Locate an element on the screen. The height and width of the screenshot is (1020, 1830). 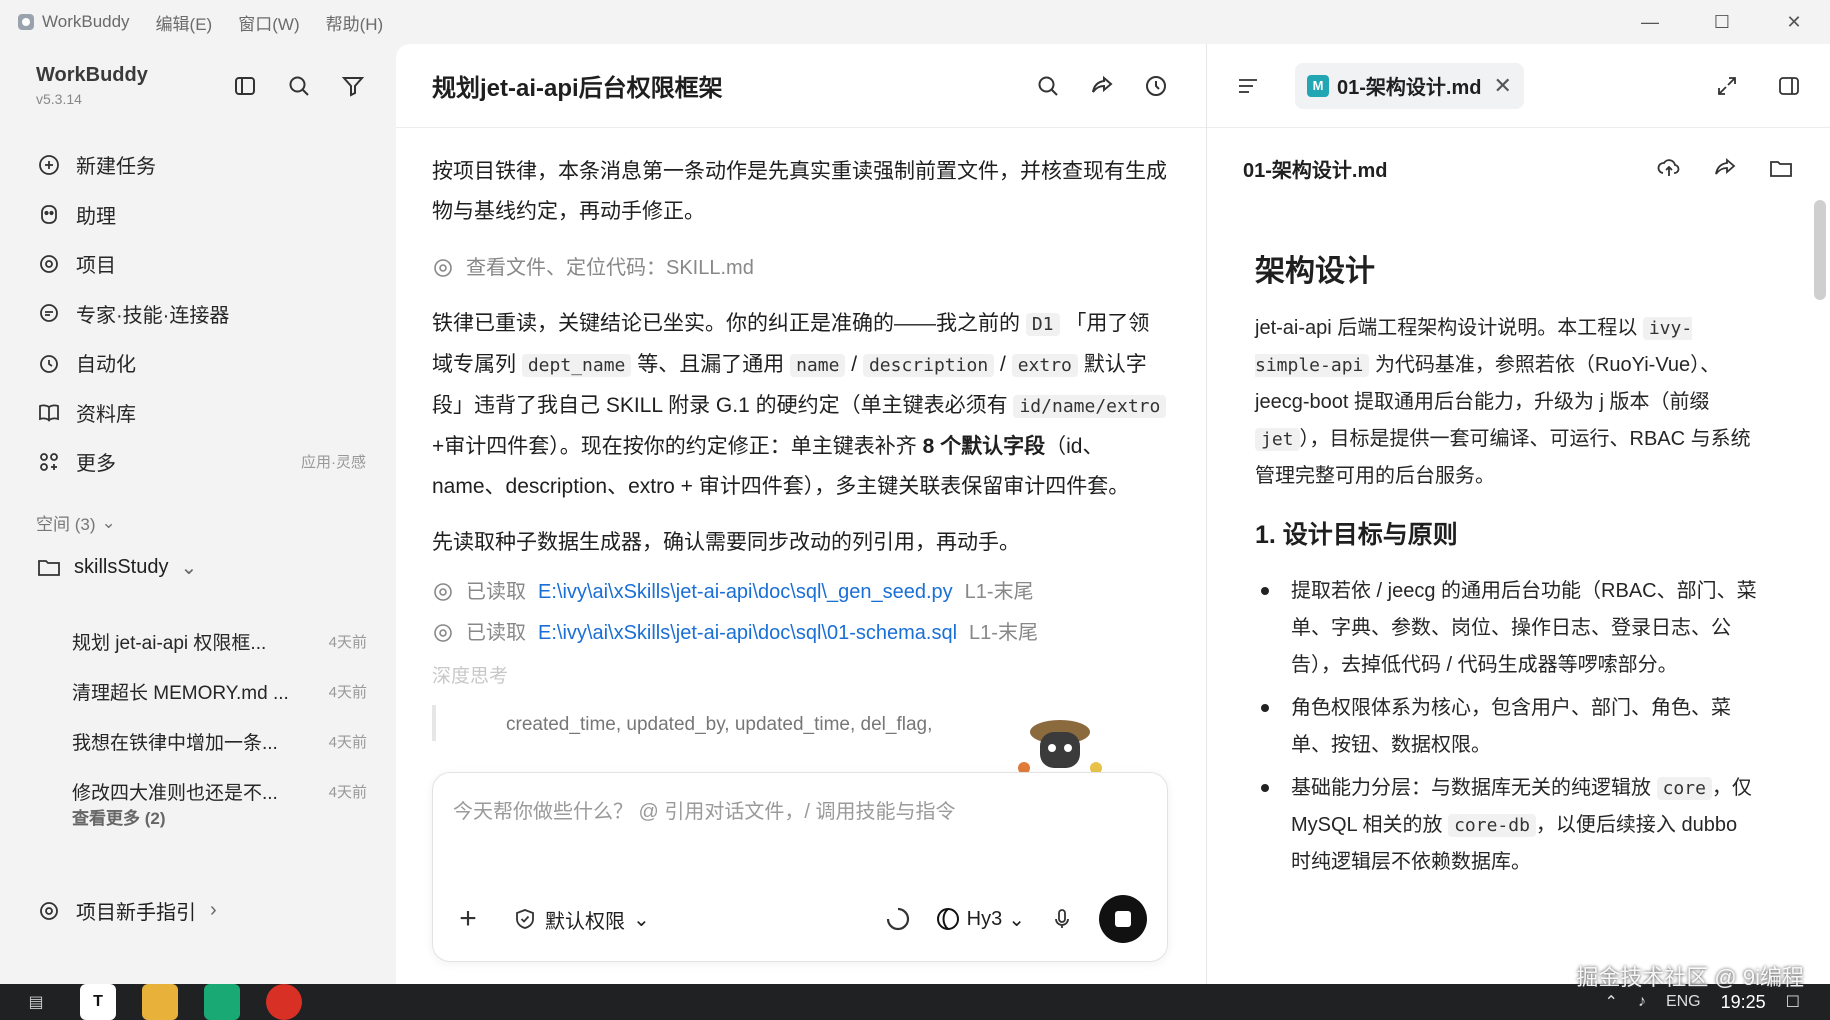
menu-window: 窗口(W) is located at coordinates (268, 22).